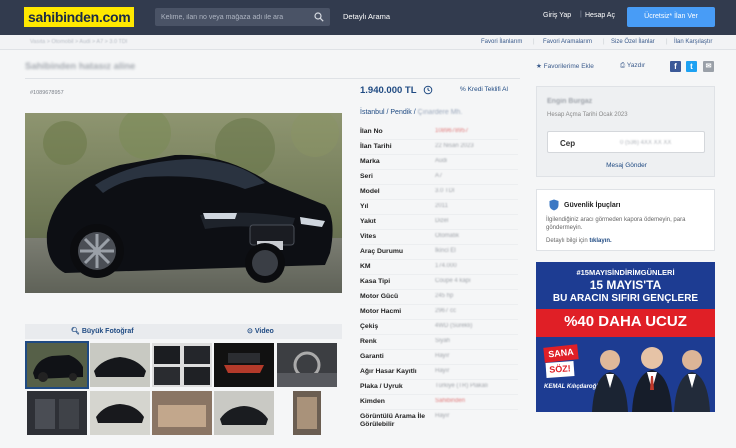  What do you see at coordinates (439, 176) in the screenshot?
I see `spec-value: A7` at bounding box center [439, 176].